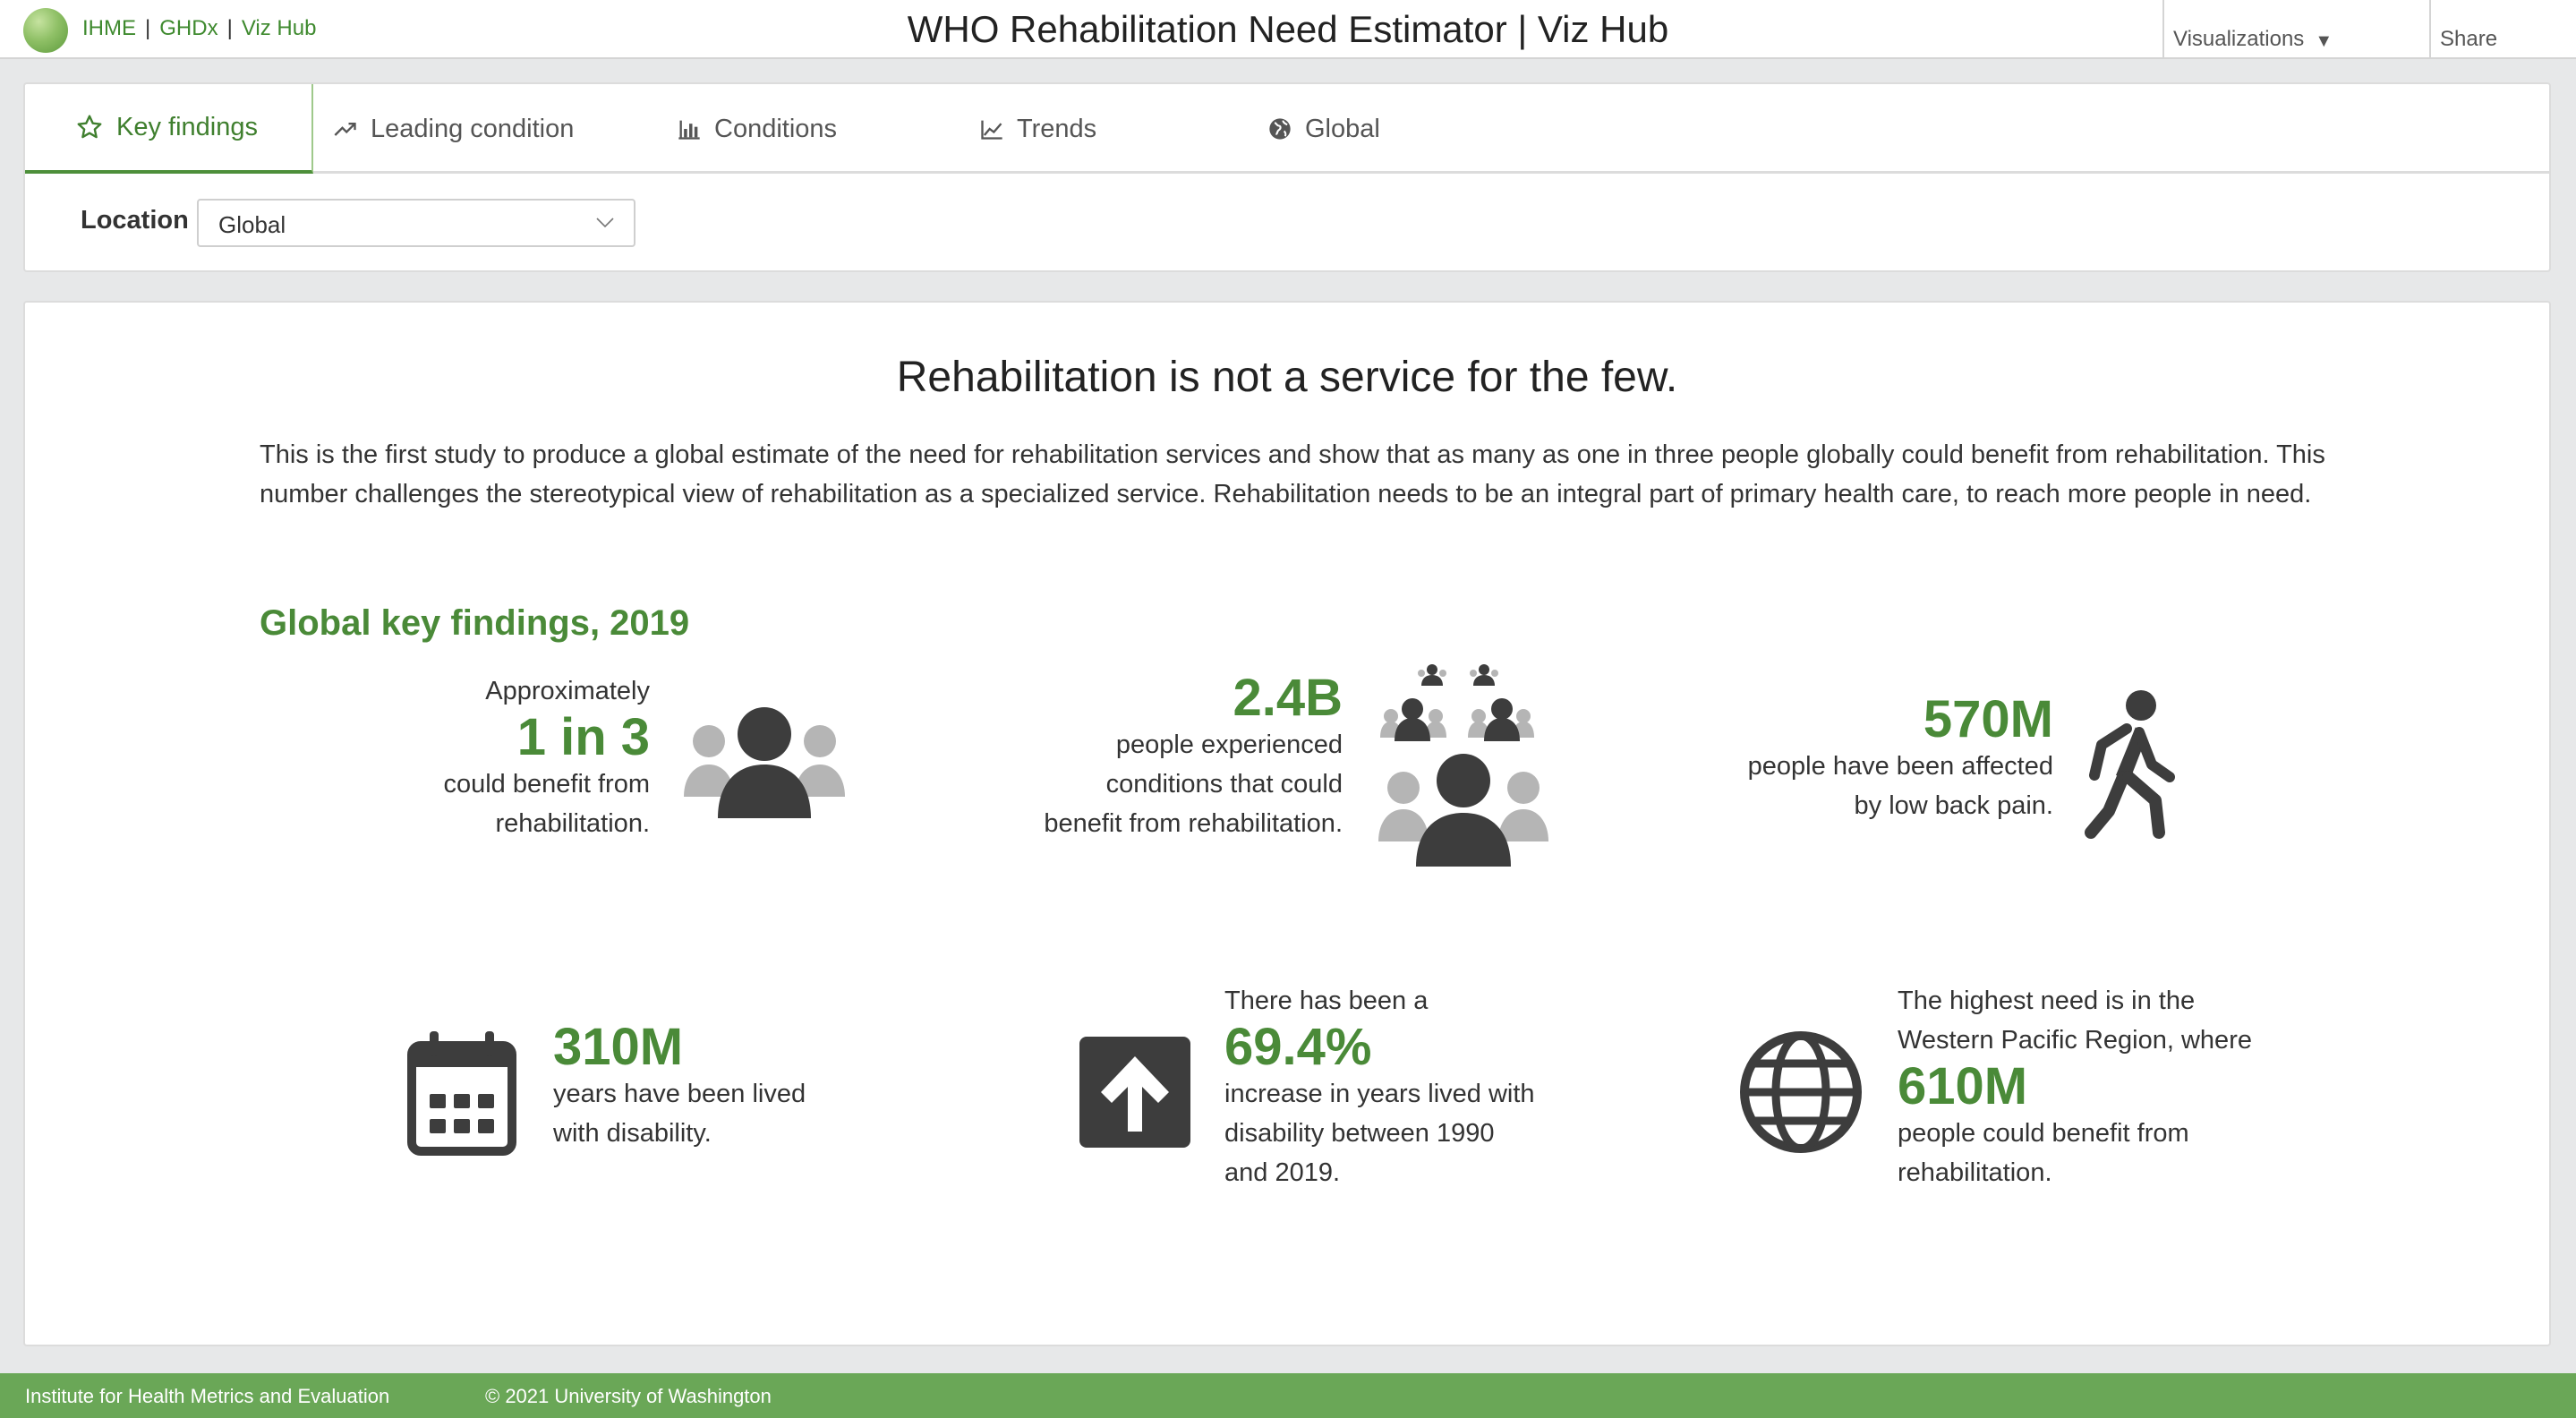  I want to click on tab-key-findings: Key findings, so click(169, 129).